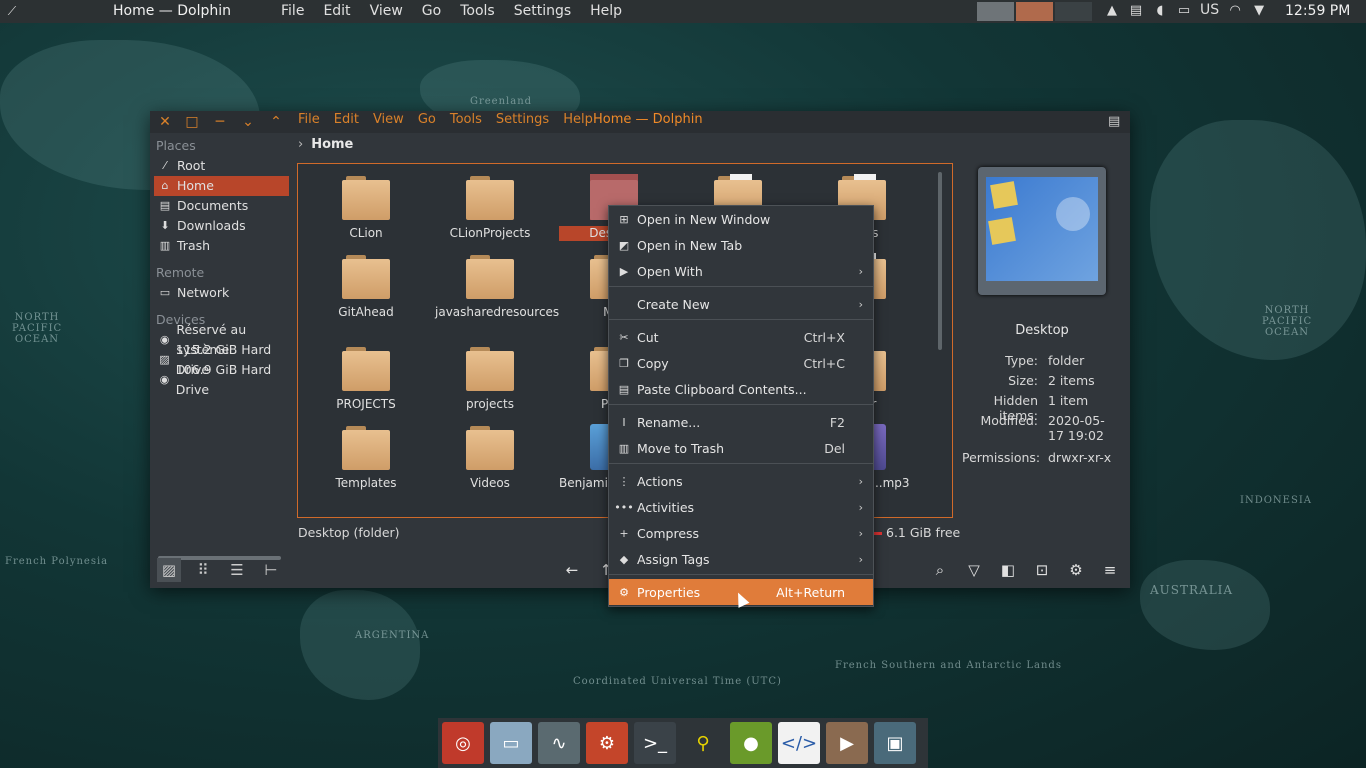  I want to click on global-menu-file: File, so click(292, 11).